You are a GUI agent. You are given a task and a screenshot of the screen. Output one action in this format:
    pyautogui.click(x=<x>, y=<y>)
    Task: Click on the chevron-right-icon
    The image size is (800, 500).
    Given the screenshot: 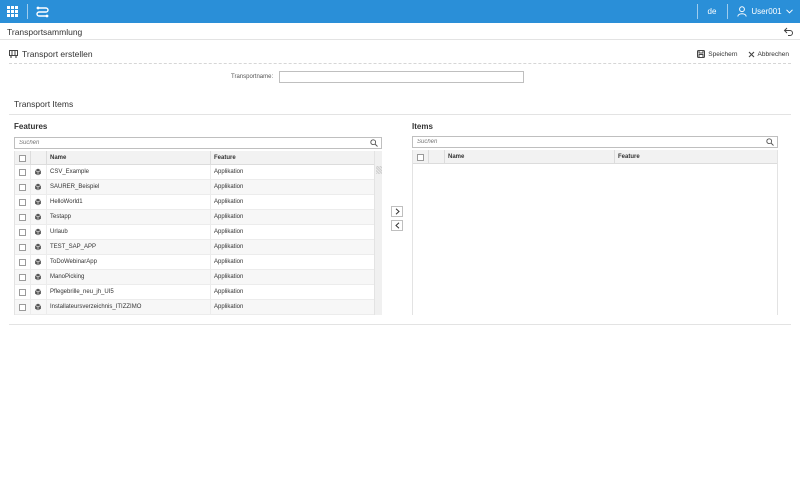 What is the action you would take?
    pyautogui.click(x=397, y=211)
    